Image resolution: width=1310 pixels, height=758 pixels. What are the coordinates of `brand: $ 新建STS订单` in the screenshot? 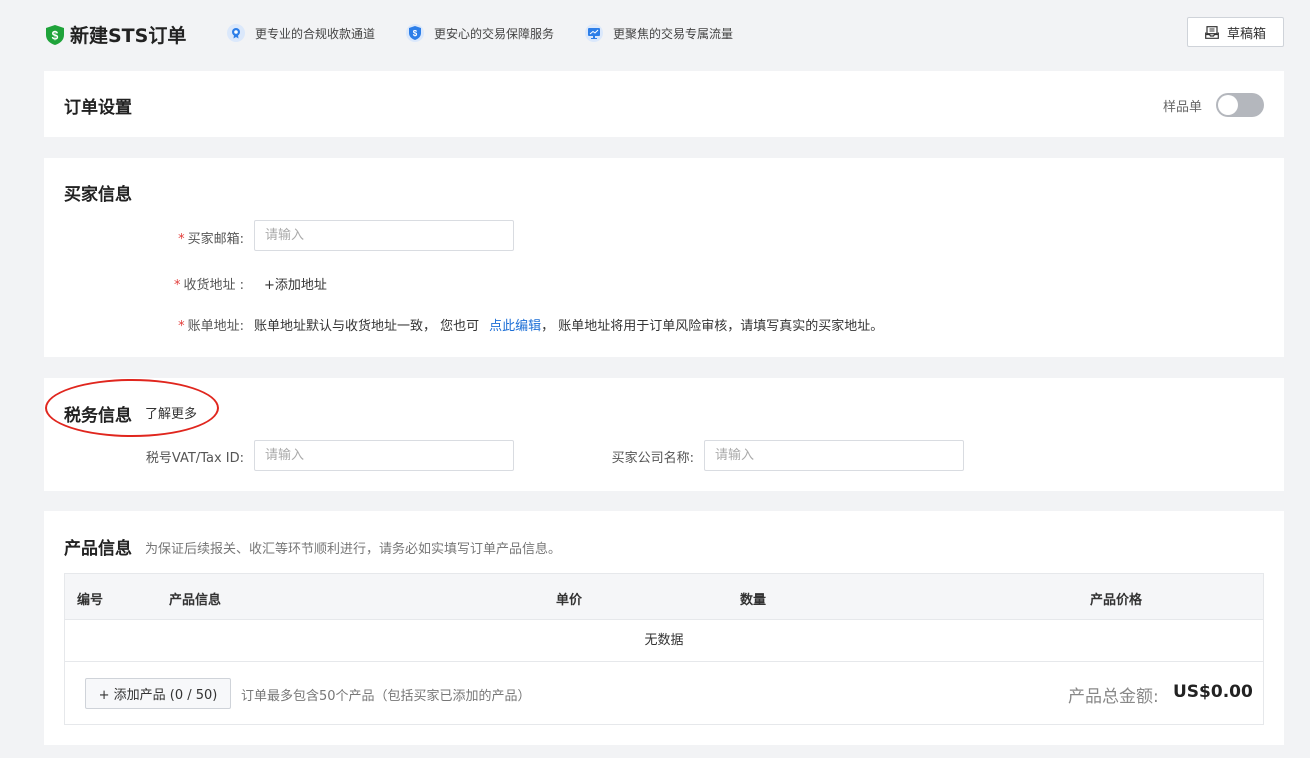 It's located at (116, 34).